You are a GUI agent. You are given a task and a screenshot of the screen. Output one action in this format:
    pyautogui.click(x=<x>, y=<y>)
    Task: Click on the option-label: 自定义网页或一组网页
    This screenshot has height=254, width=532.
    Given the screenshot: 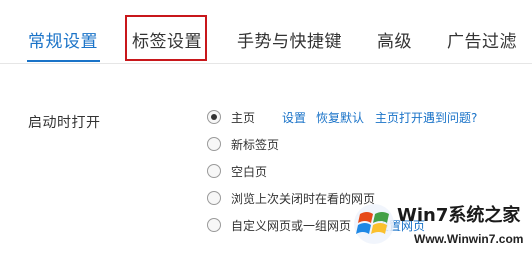 What is the action you would take?
    pyautogui.click(x=291, y=226)
    